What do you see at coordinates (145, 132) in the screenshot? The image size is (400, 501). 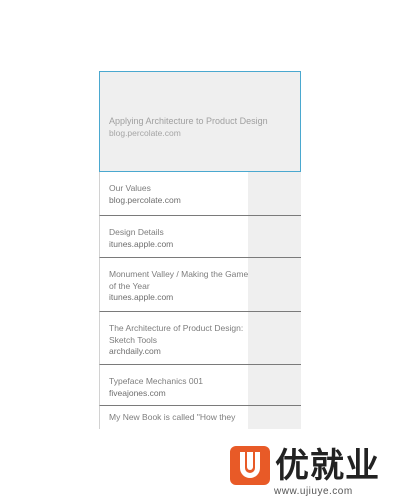 I see `featured-source: blog.percolate.com` at bounding box center [145, 132].